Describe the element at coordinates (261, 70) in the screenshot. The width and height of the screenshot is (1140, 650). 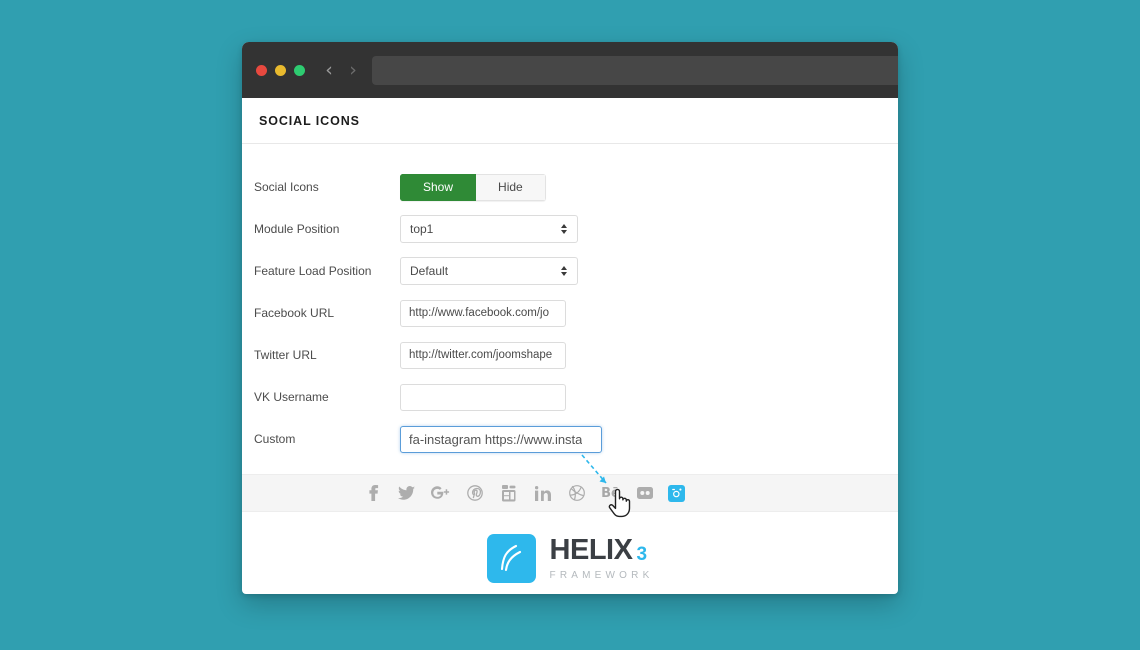
I see `close-button` at that location.